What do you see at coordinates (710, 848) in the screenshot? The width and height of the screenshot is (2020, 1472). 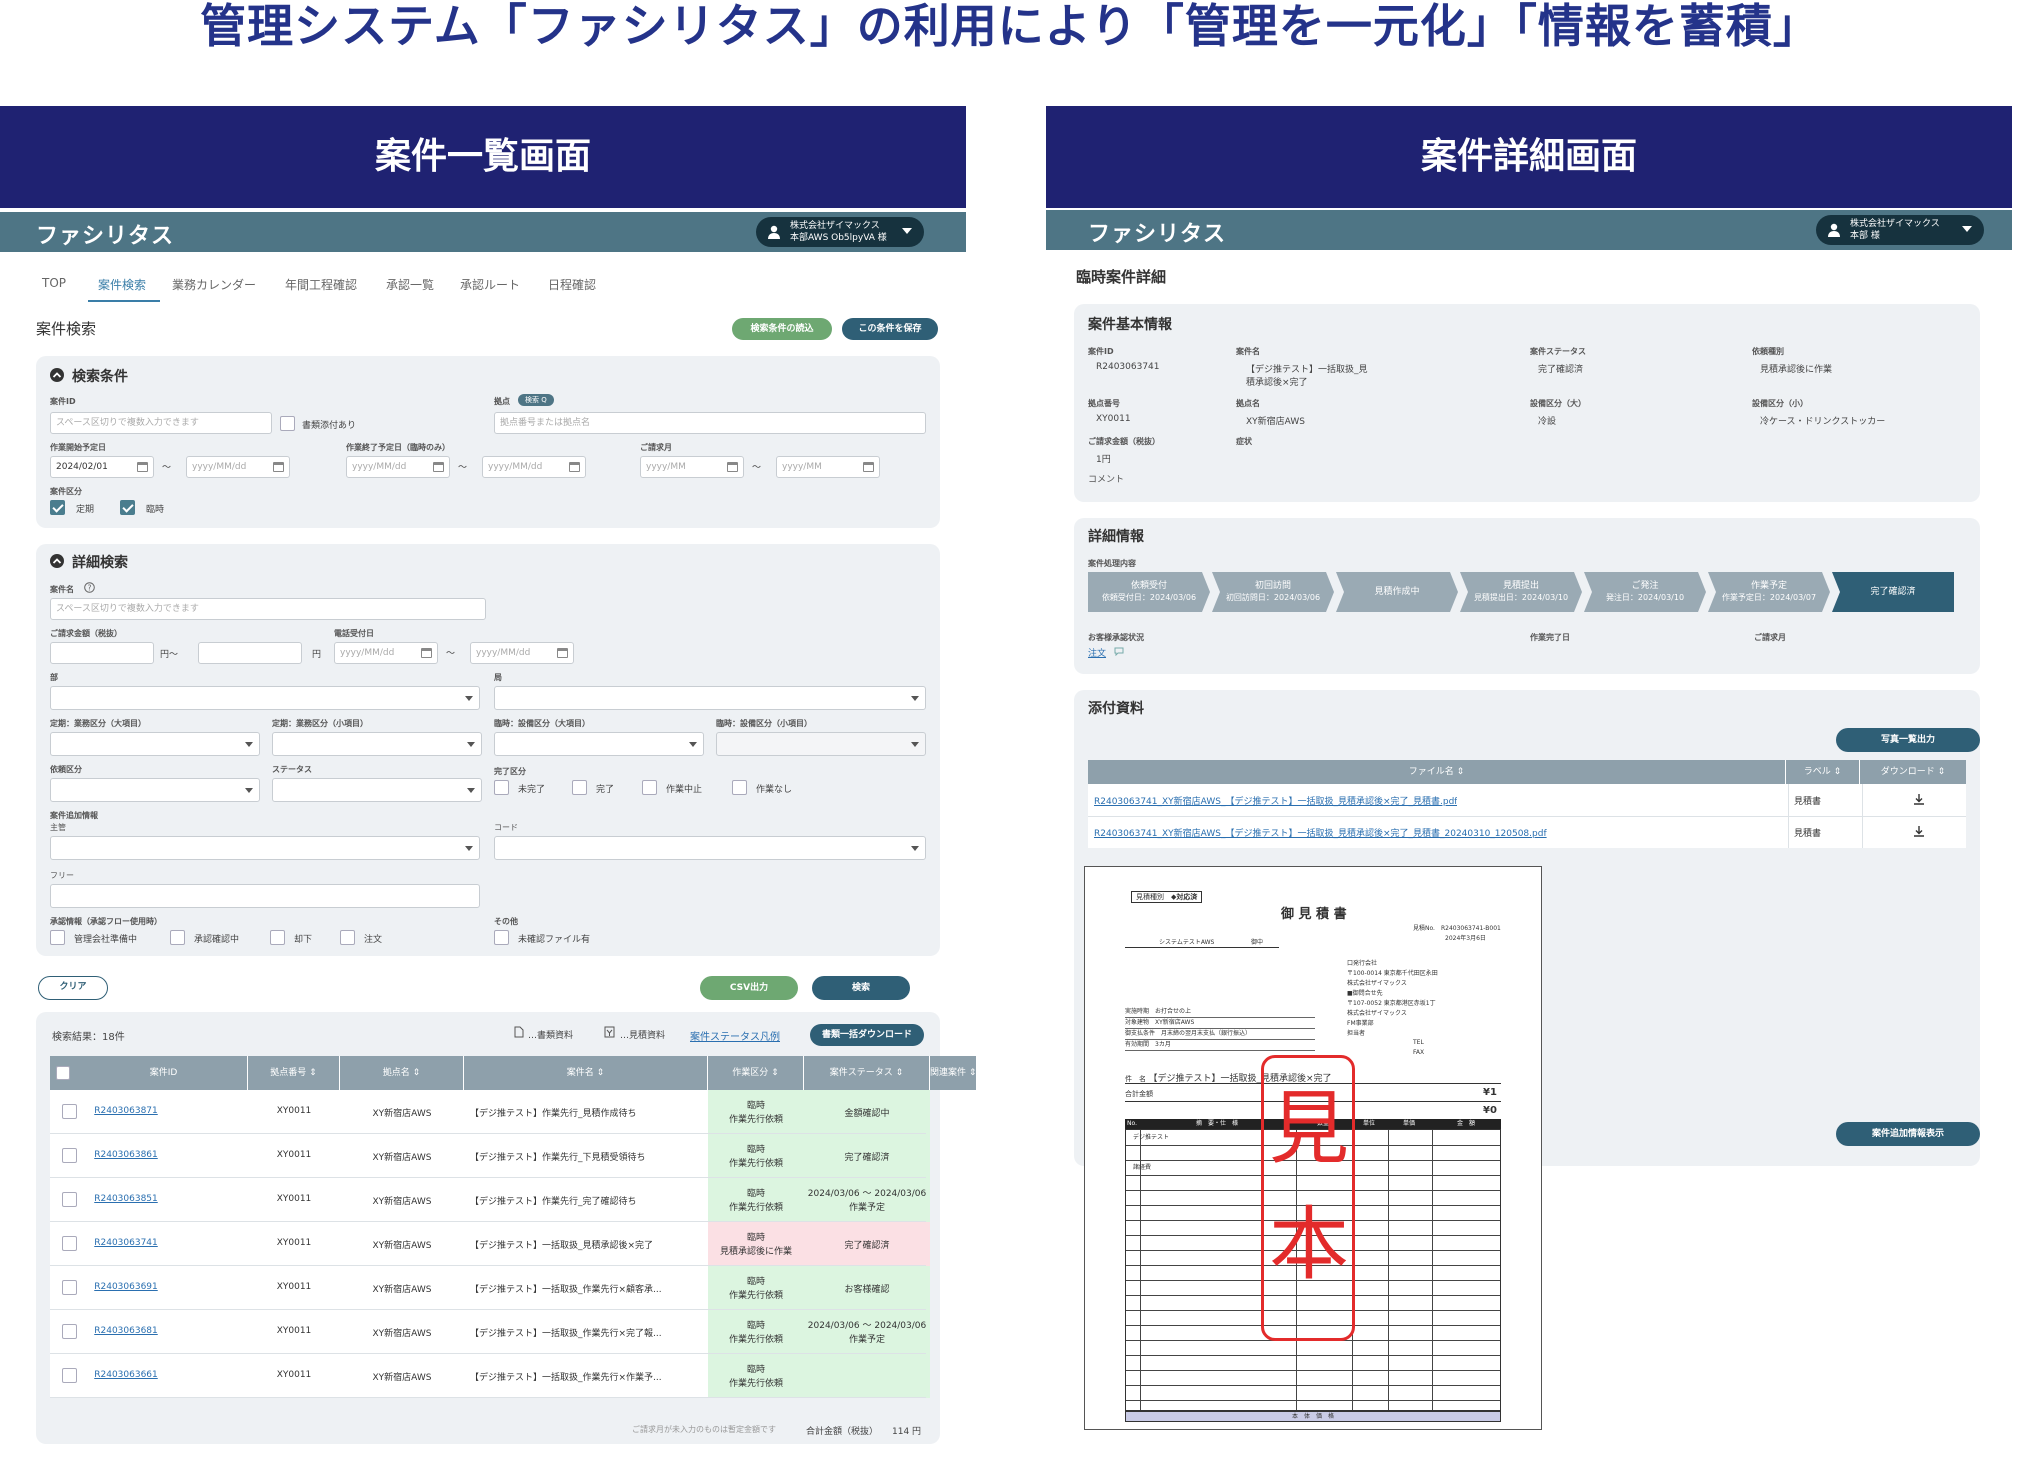 I see `code-select` at bounding box center [710, 848].